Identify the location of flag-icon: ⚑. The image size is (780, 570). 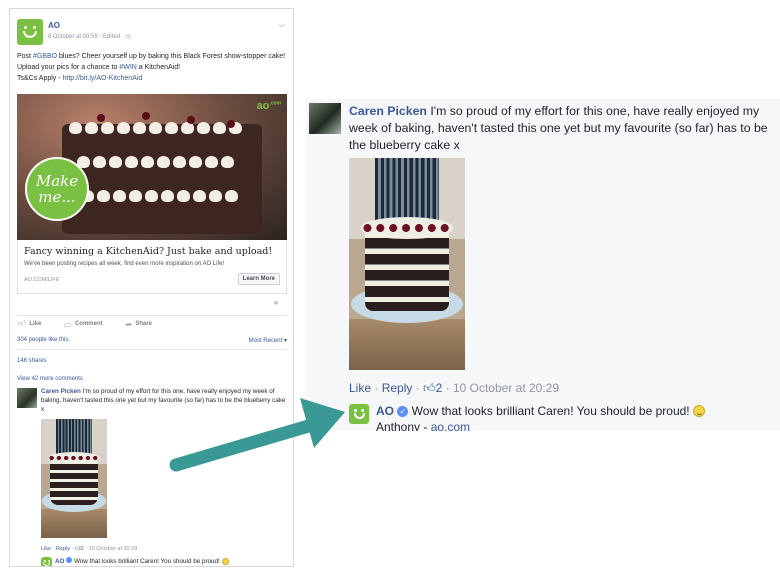
(276, 304).